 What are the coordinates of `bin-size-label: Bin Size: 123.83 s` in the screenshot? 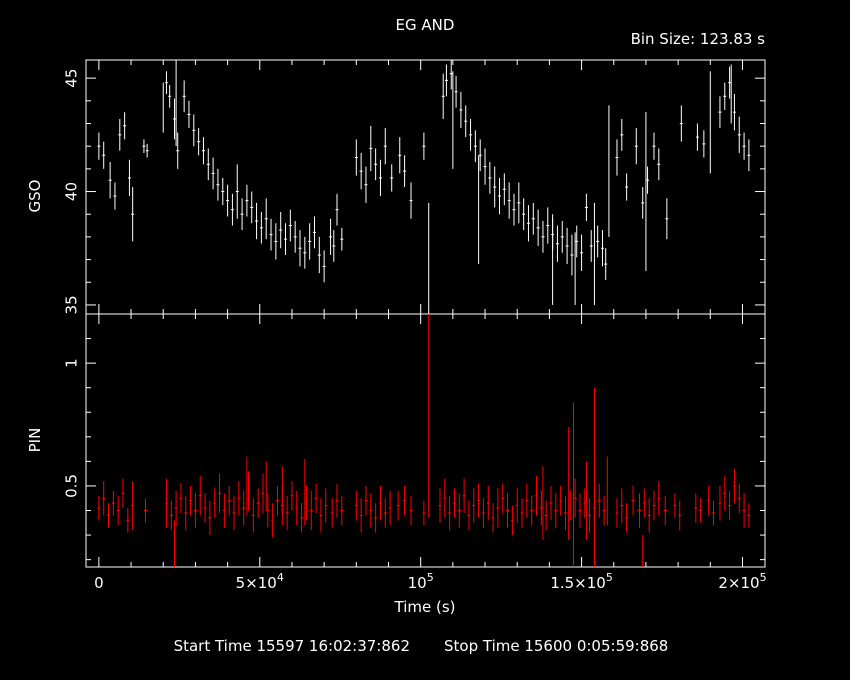 It's located at (698, 39).